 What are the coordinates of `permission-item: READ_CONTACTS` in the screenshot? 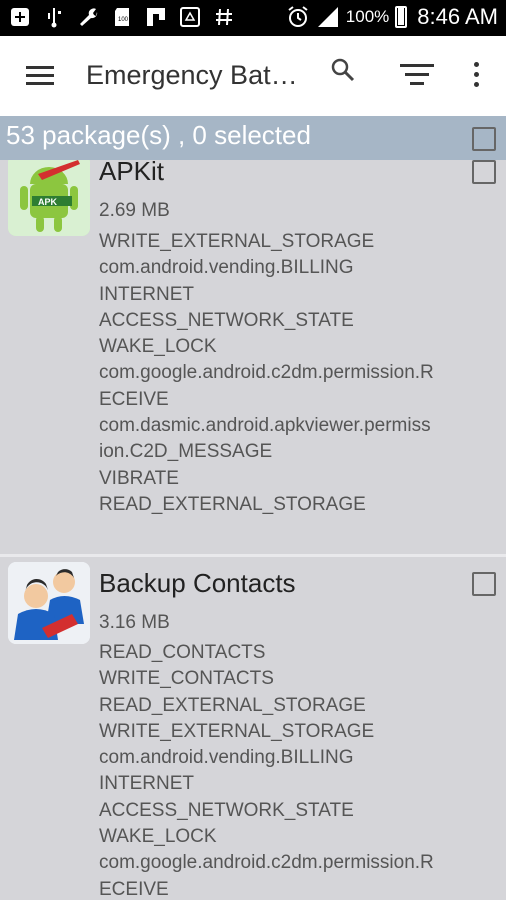 It's located at (182, 652).